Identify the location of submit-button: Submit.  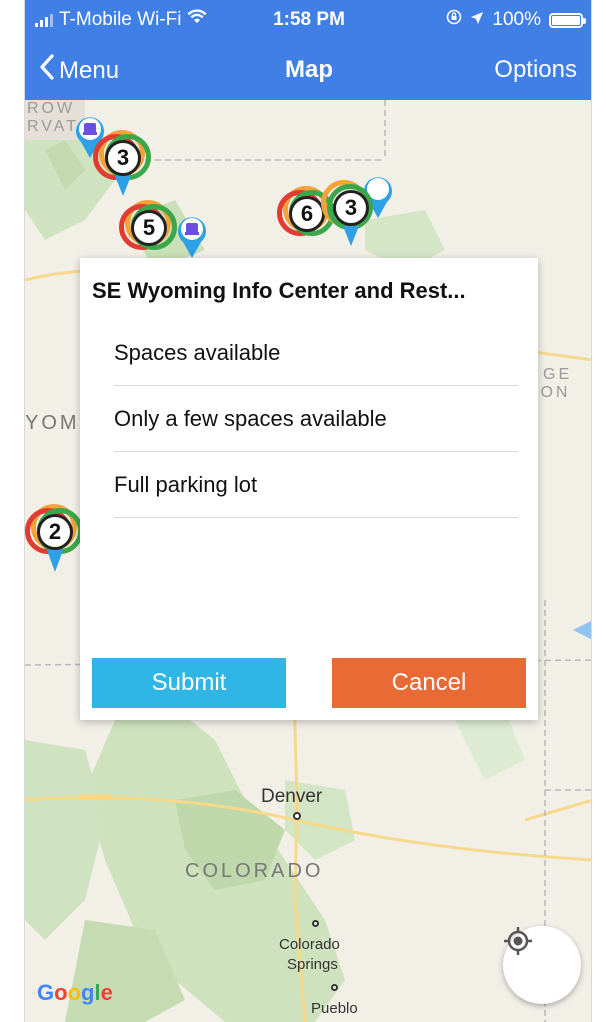
(189, 683).